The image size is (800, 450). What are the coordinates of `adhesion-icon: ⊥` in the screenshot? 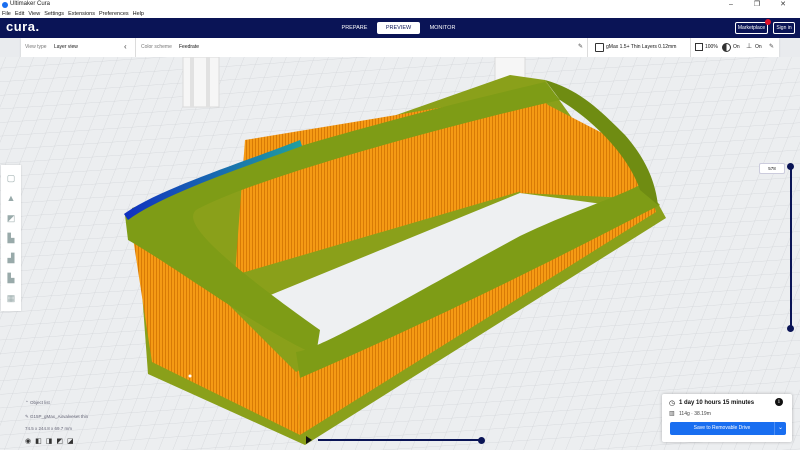 It's located at (749, 46).